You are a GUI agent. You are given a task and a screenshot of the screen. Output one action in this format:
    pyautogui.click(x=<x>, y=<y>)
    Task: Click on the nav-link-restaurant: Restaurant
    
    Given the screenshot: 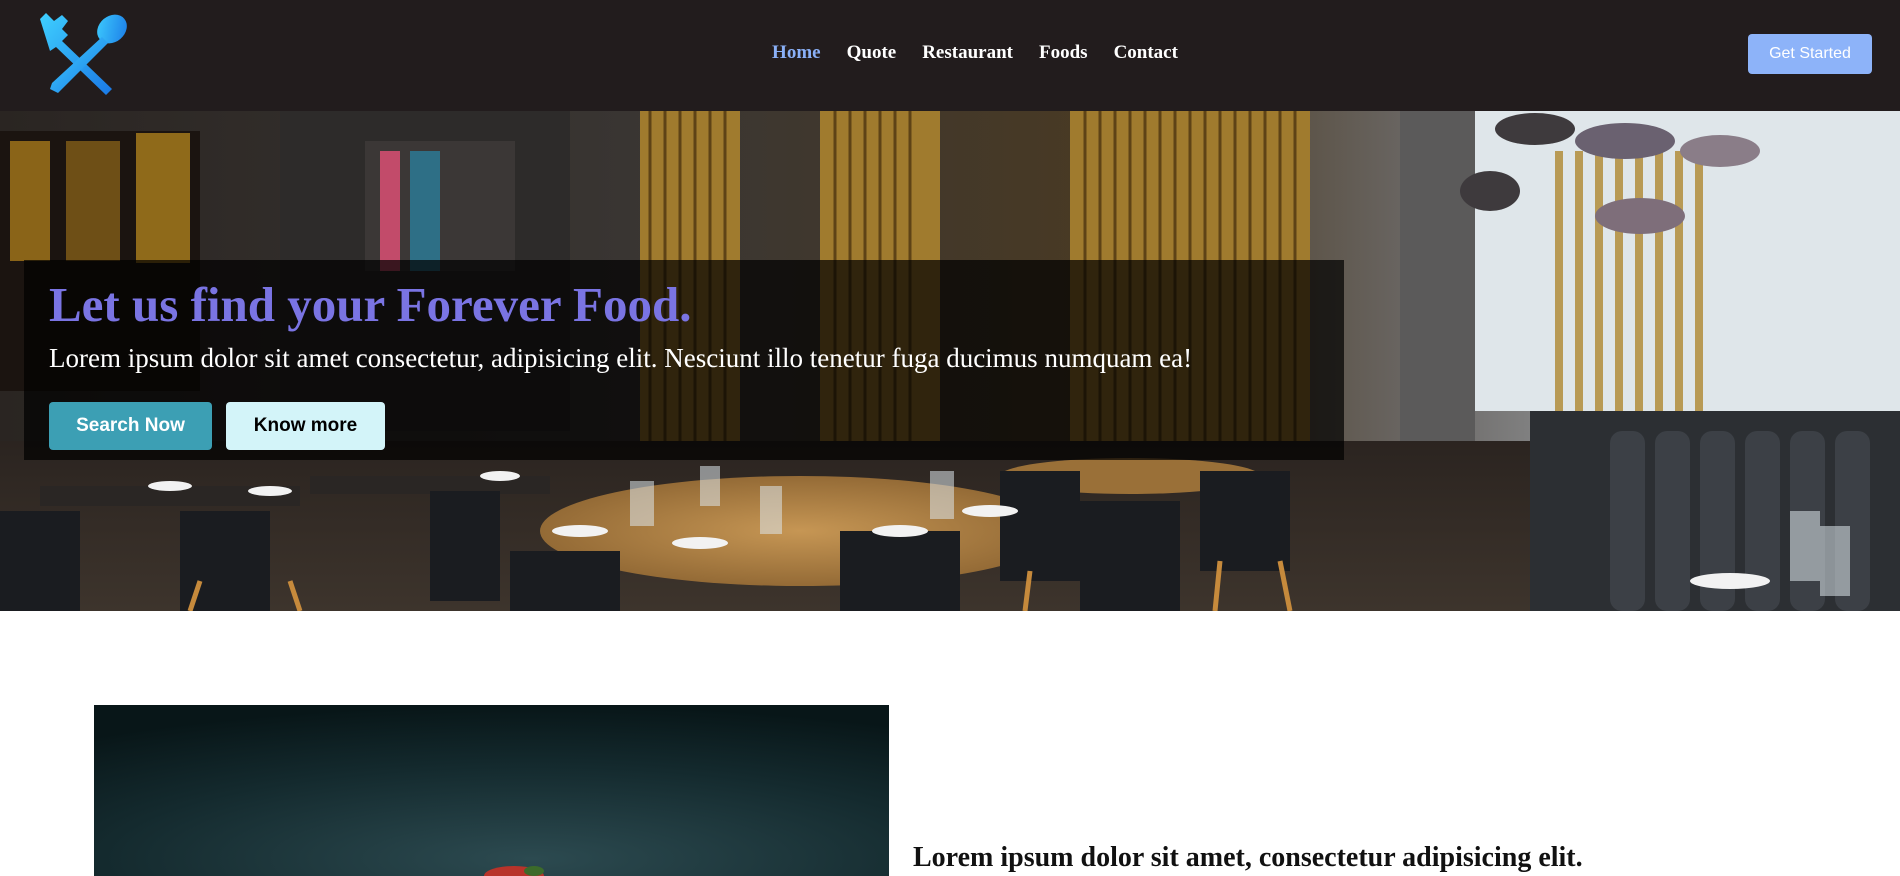 What is the action you would take?
    pyautogui.click(x=967, y=53)
    